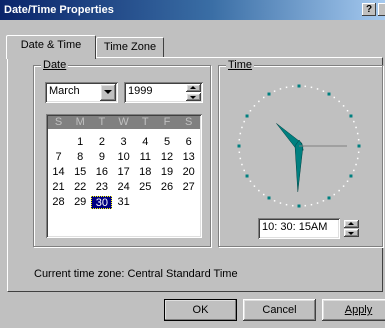 This screenshot has width=385, height=328. Describe the element at coordinates (188, 142) in the screenshot. I see `calendar-day: 6` at that location.